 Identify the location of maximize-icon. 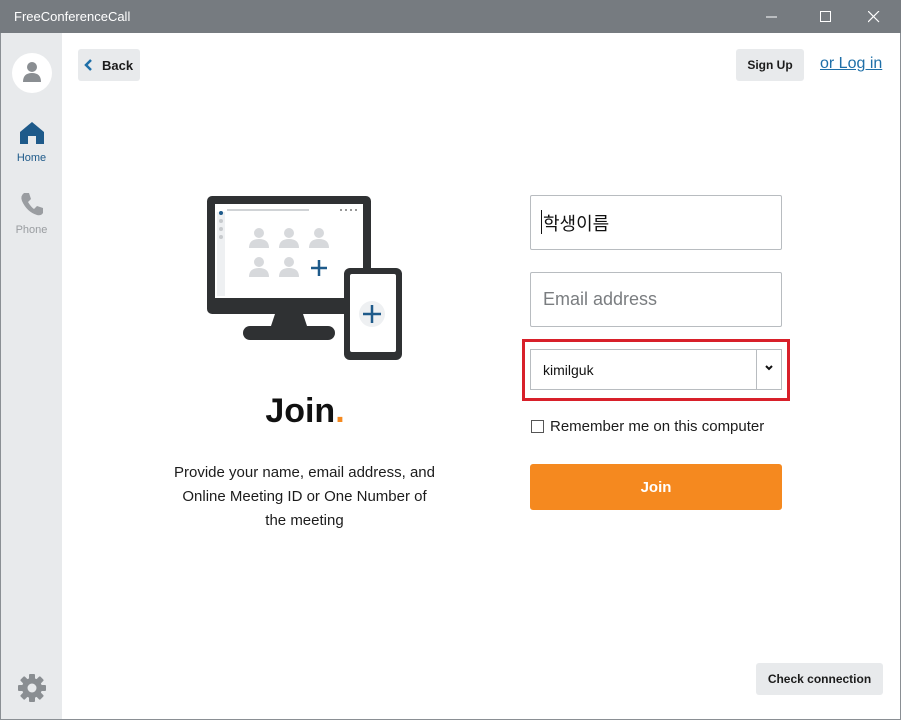
(825, 16).